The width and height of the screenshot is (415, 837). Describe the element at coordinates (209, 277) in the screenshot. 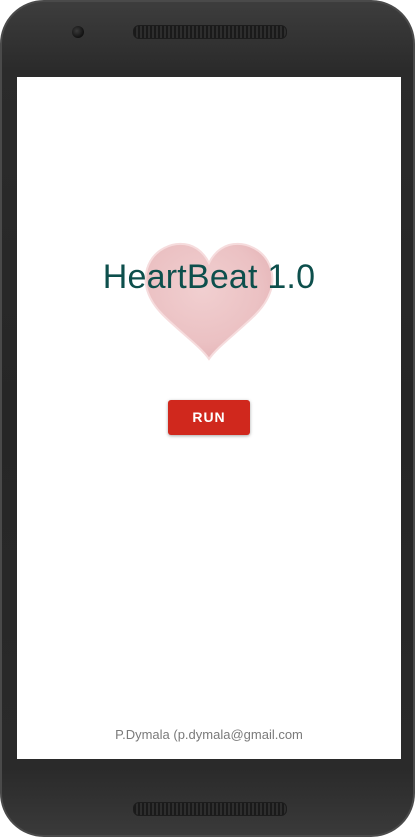

I see `app-title: HeartBeat 1.0` at that location.